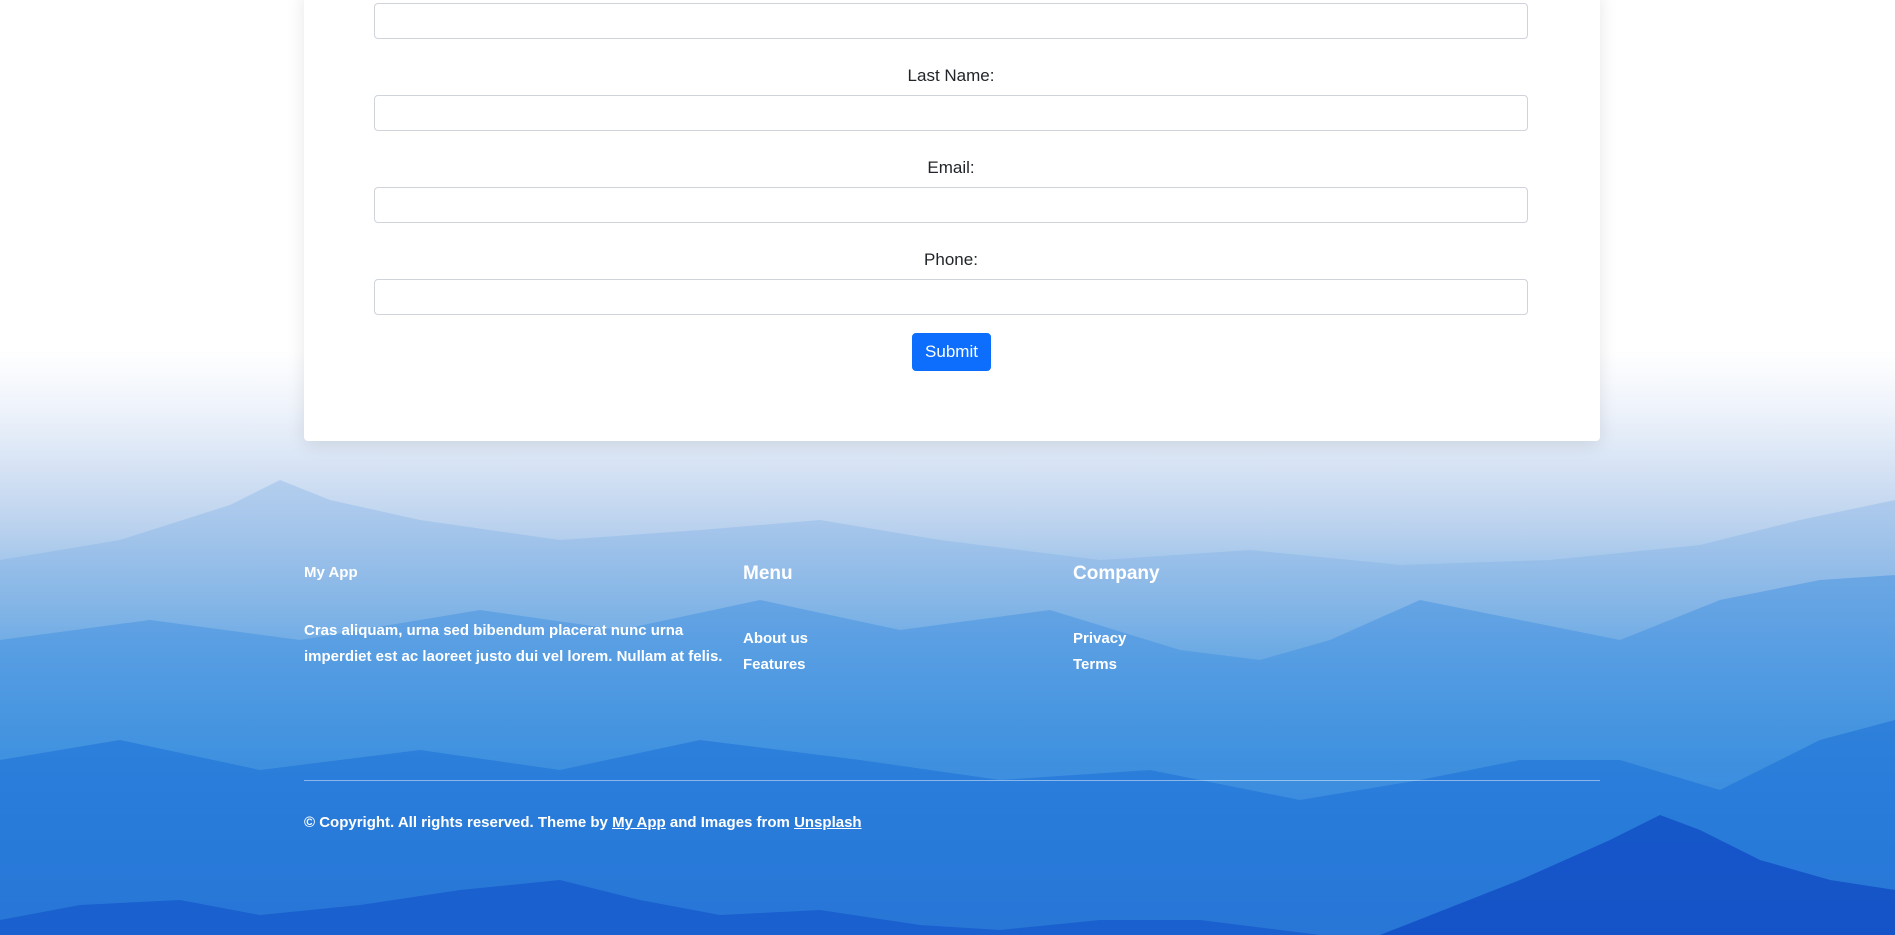  I want to click on phone-label: Phone:, so click(951, 259).